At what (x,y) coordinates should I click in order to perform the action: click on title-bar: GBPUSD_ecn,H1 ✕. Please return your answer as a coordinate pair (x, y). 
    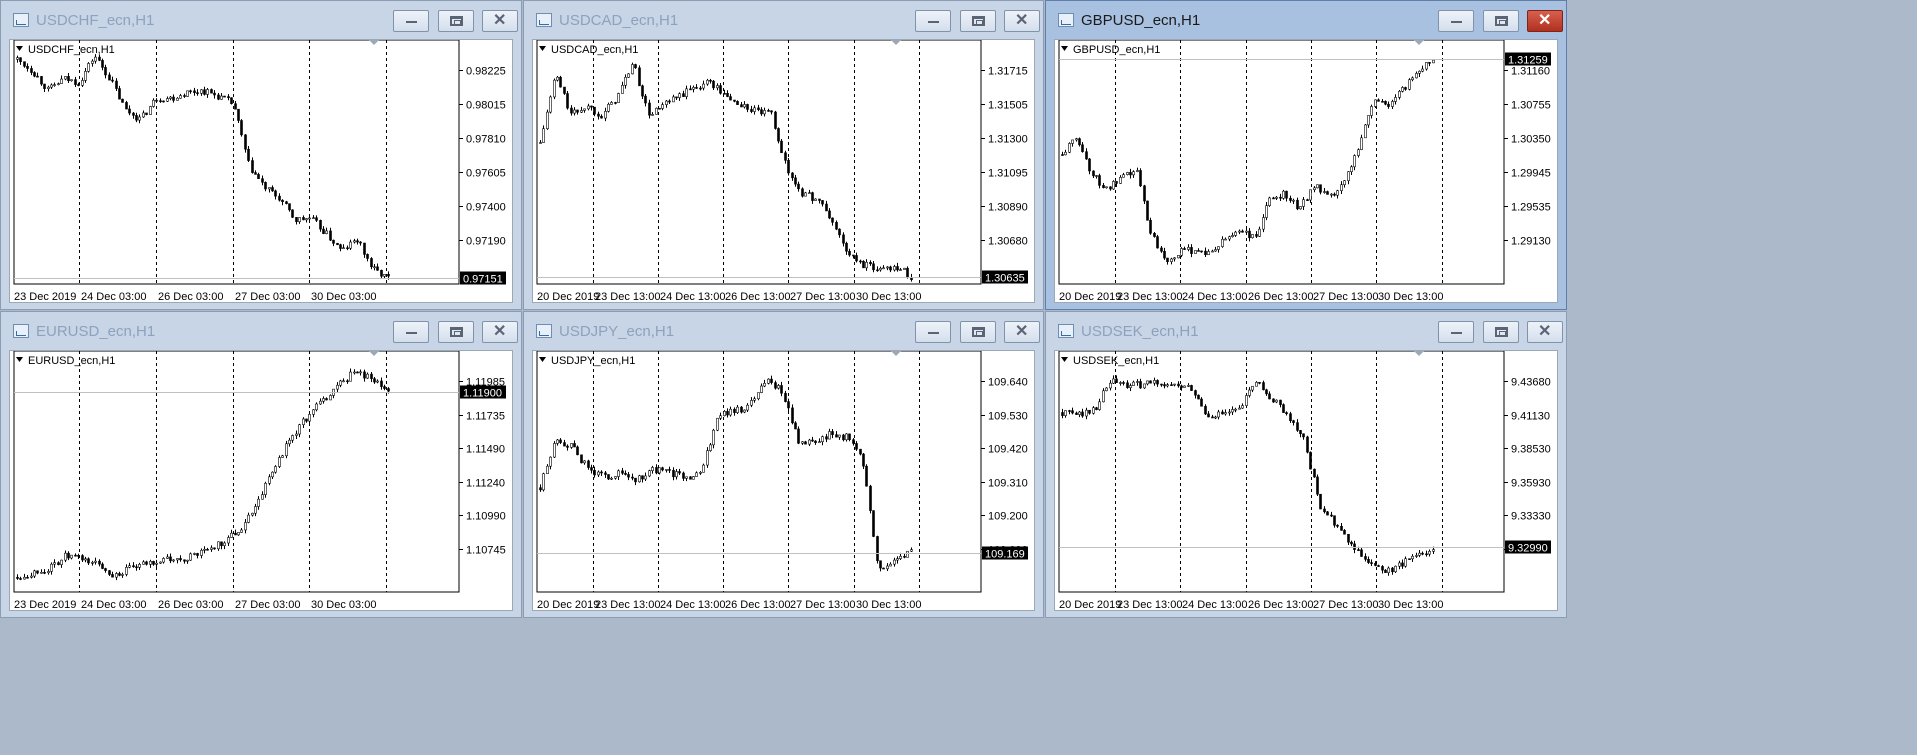
    Looking at the image, I should click on (1306, 20).